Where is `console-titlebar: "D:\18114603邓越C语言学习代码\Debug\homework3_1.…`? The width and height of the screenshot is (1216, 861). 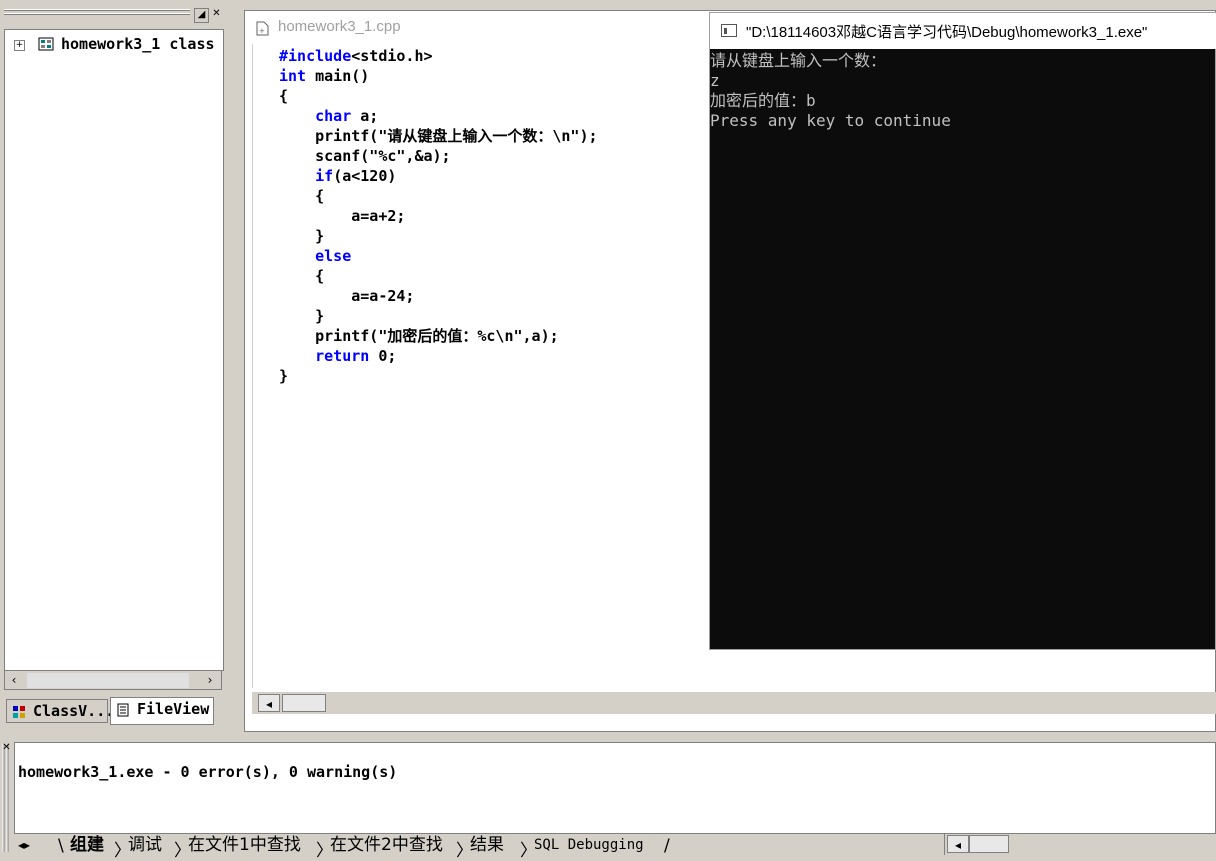
console-titlebar: "D:\18114603邓越C语言学习代码\Debug\homework3_1.… is located at coordinates (963, 31).